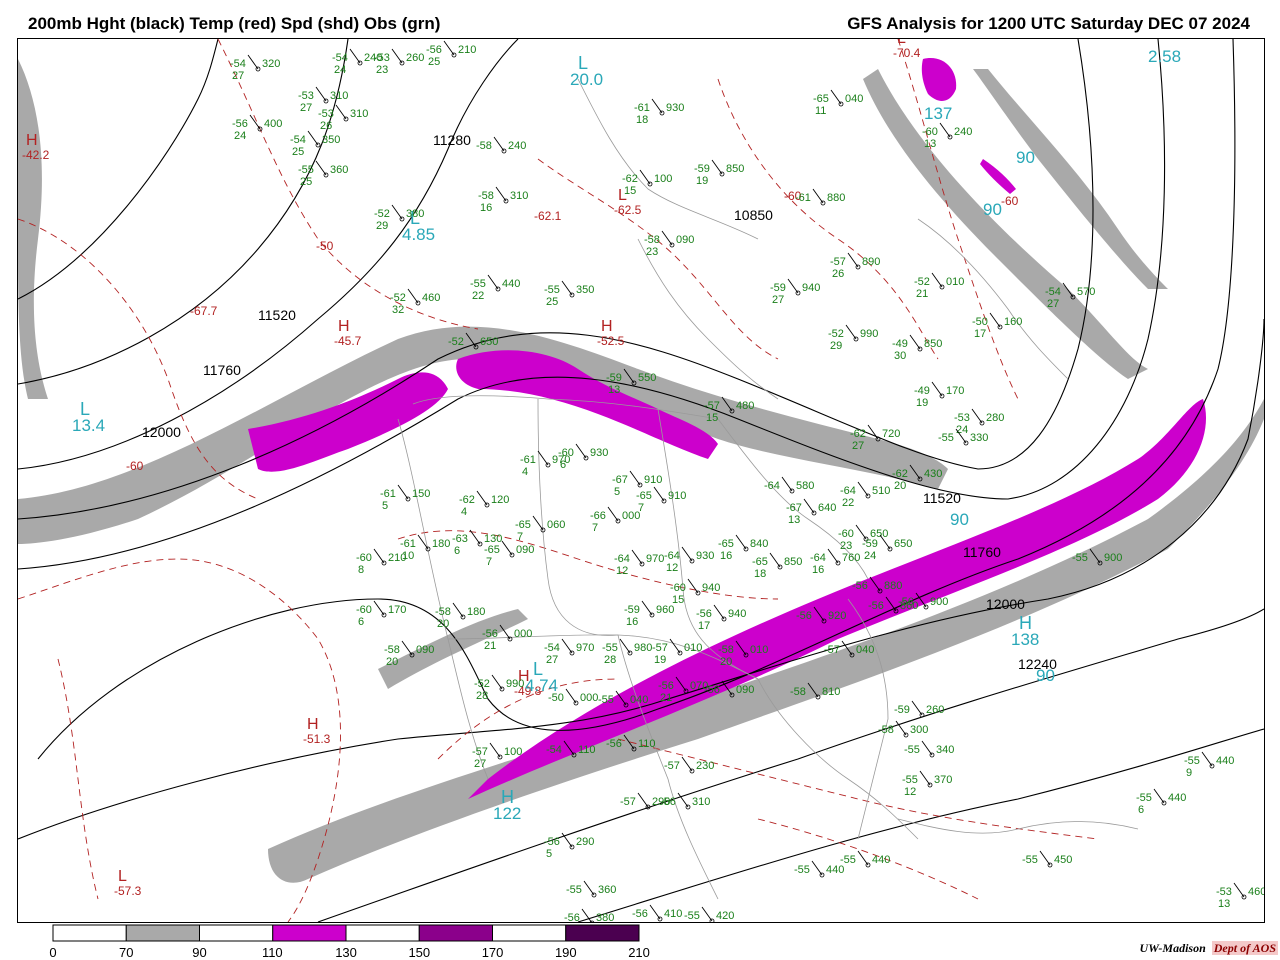 Image resolution: width=1280 pixels, height=960 pixels. Describe the element at coordinates (1113, 558) in the screenshot. I see `station-height: 900` at that location.